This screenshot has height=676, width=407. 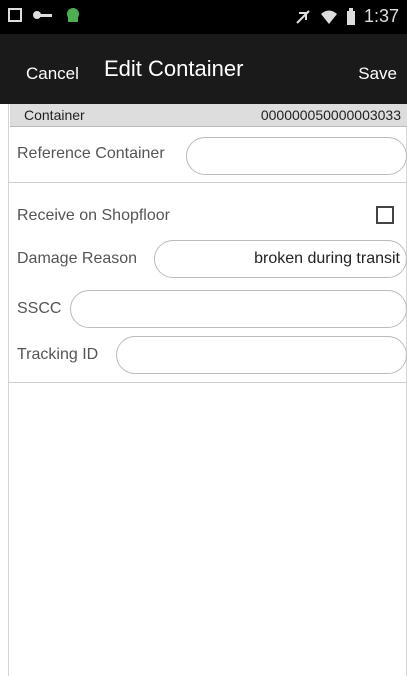 What do you see at coordinates (54, 115) in the screenshot?
I see `container-label: Container` at bounding box center [54, 115].